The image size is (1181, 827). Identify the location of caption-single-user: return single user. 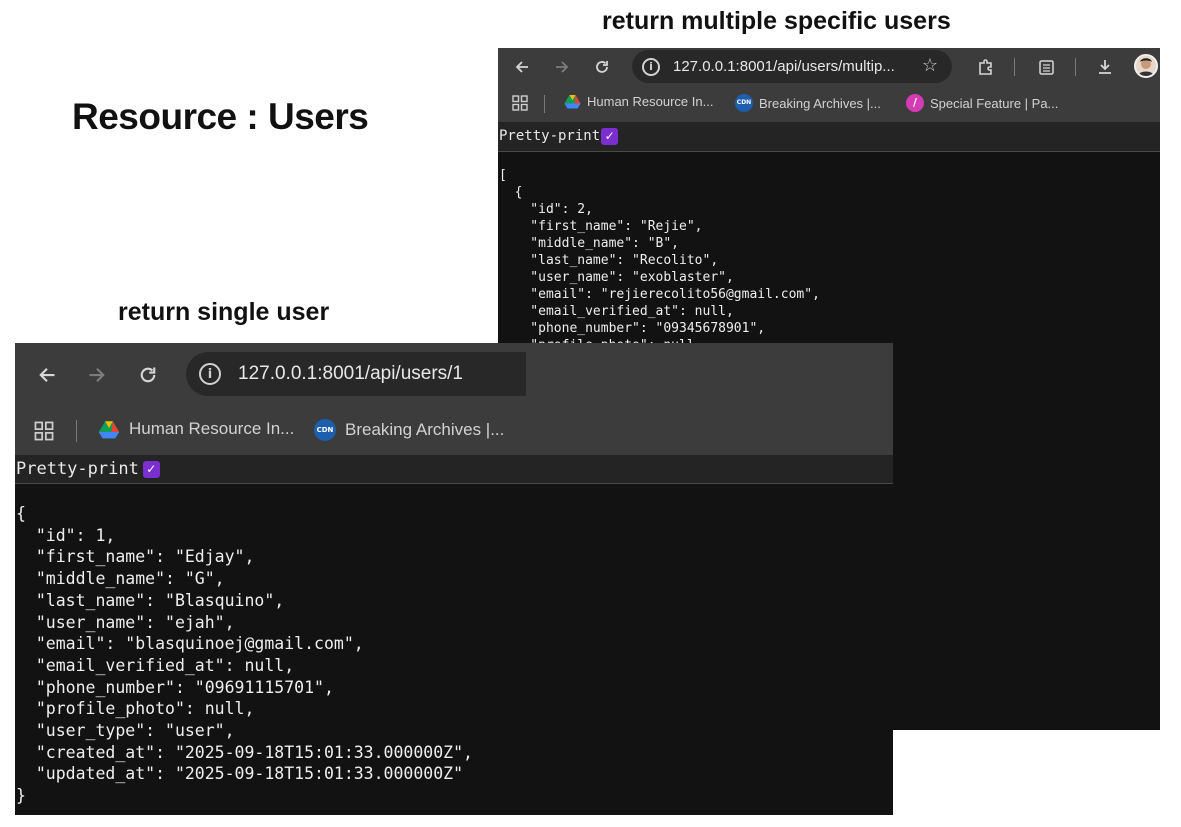
(224, 312).